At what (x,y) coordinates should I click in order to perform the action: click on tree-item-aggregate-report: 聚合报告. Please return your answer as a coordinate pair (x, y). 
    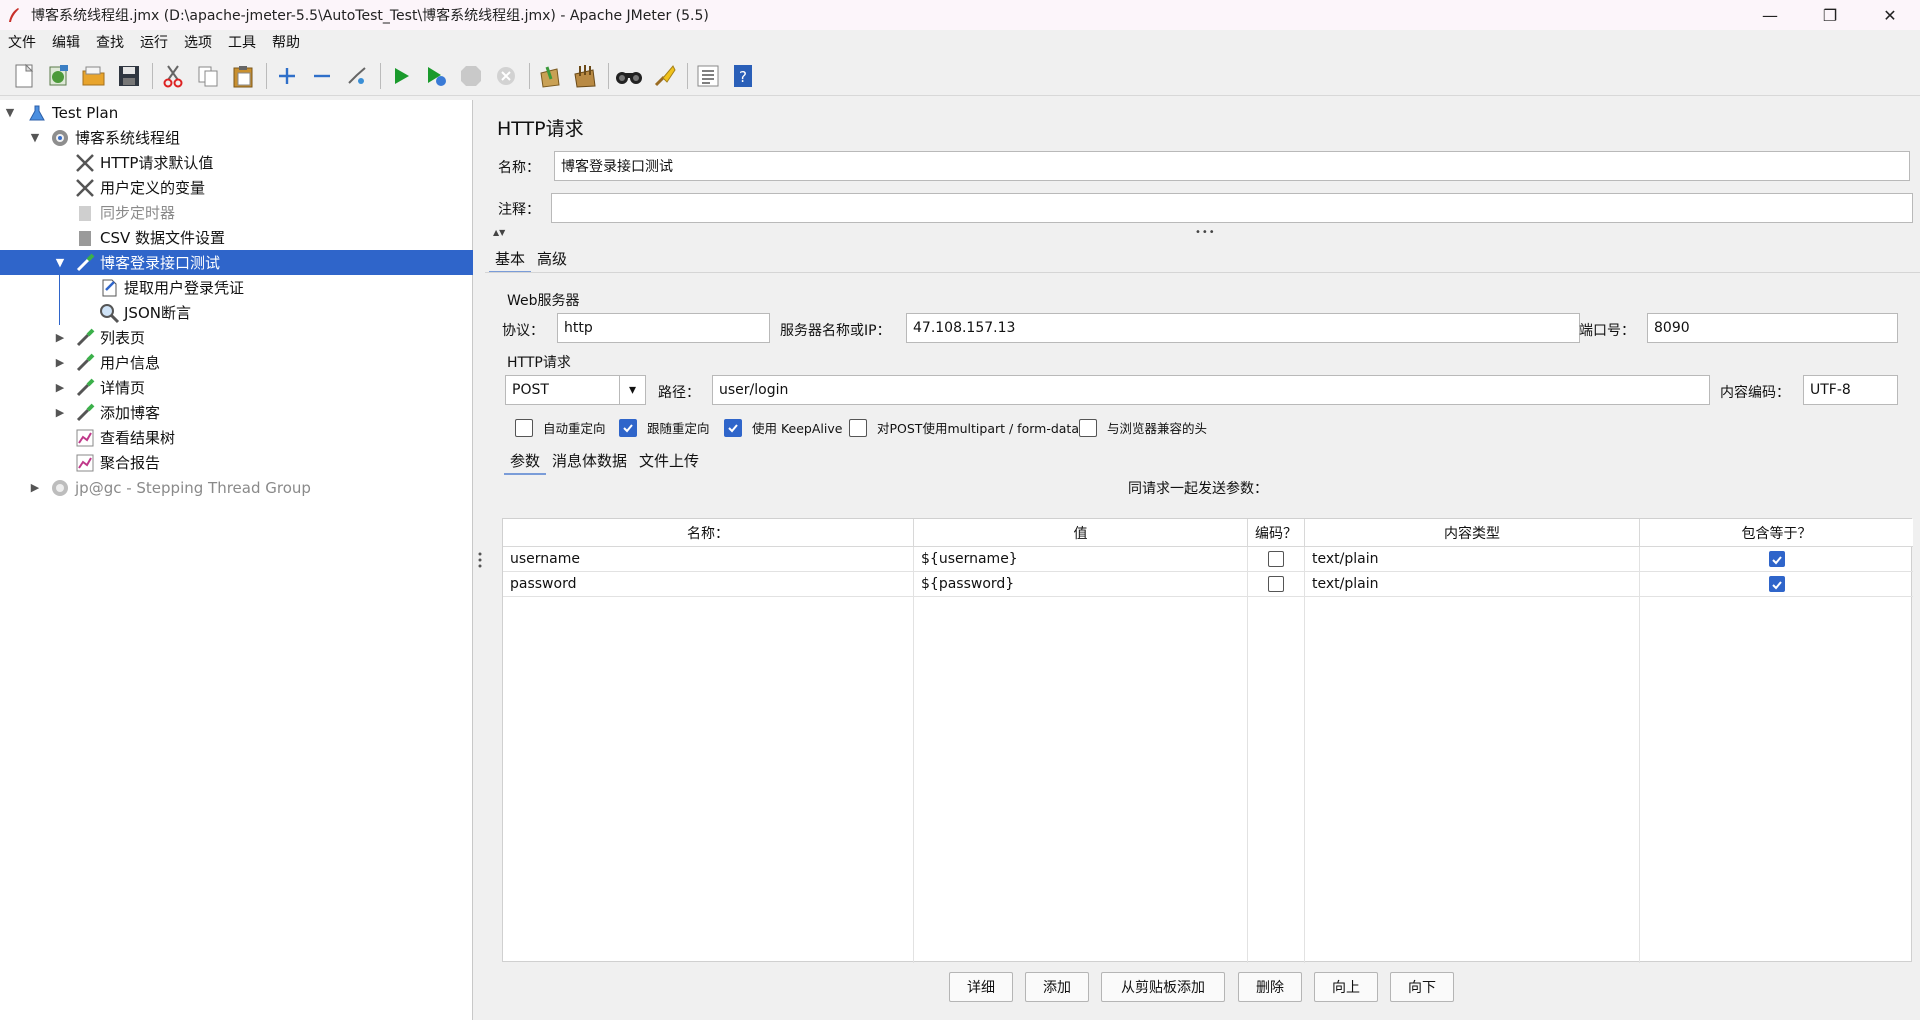
    Looking at the image, I should click on (236, 462).